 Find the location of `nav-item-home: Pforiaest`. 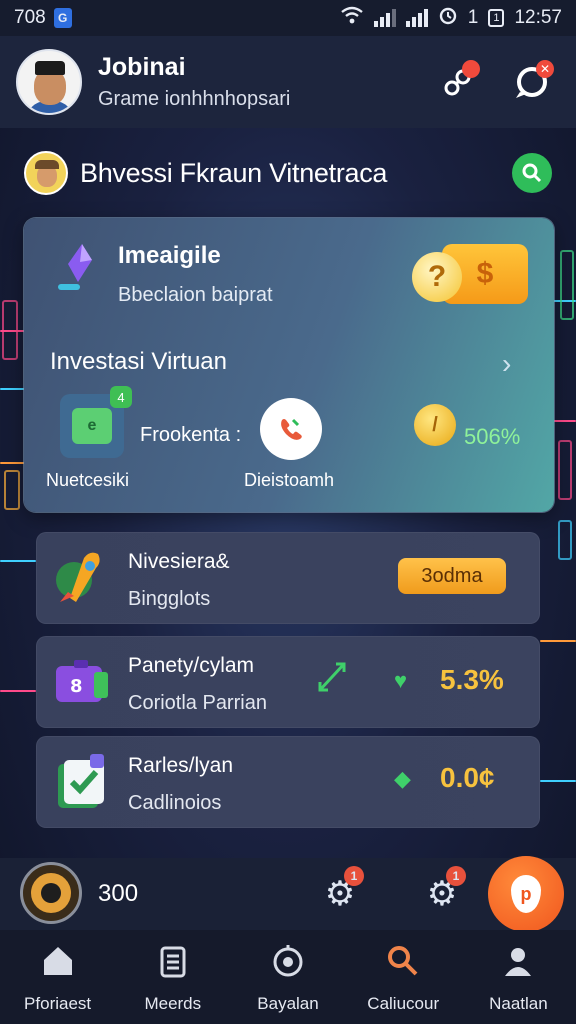

nav-item-home: Pforiaest is located at coordinates (57, 977).